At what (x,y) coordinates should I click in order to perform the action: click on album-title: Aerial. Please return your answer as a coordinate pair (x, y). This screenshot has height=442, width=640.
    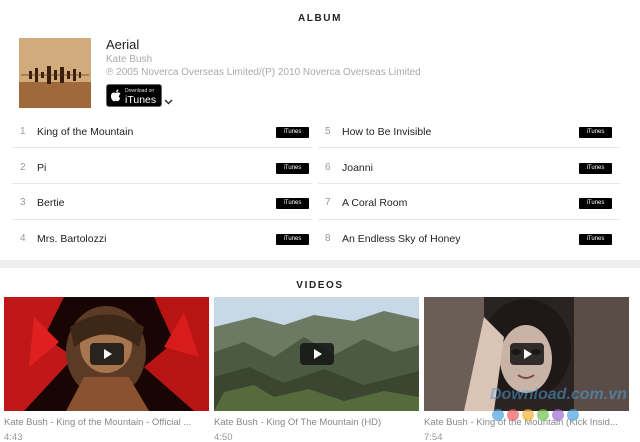
    Looking at the image, I should click on (123, 44).